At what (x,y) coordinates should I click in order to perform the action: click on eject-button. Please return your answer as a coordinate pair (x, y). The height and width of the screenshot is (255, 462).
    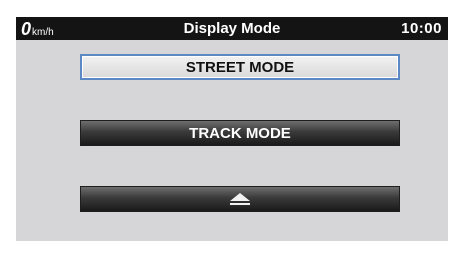
    Looking at the image, I should click on (240, 199).